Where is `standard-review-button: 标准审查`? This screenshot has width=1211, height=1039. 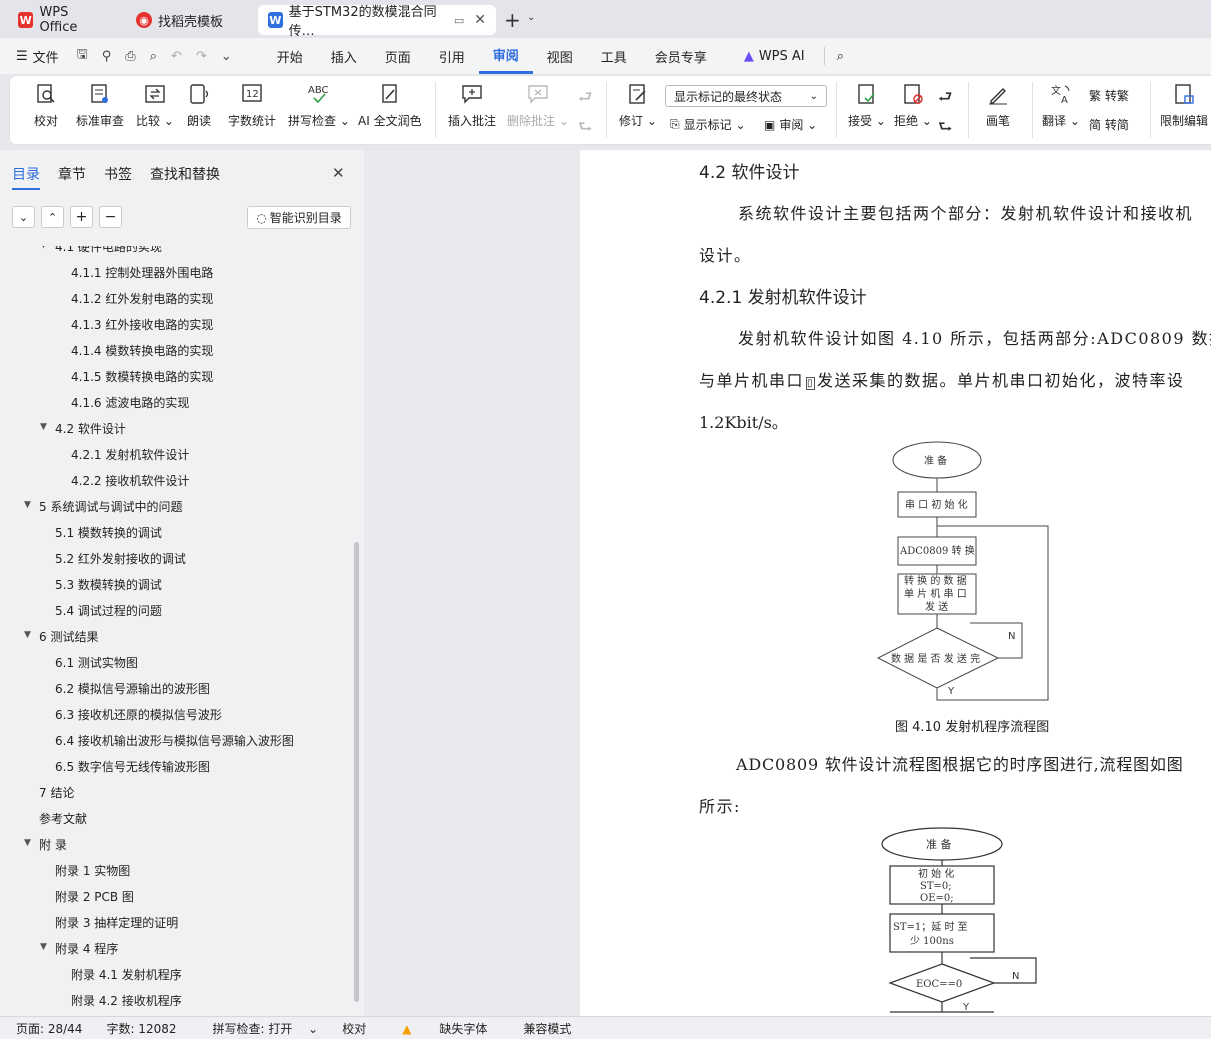 standard-review-button: 标准审查 is located at coordinates (100, 105).